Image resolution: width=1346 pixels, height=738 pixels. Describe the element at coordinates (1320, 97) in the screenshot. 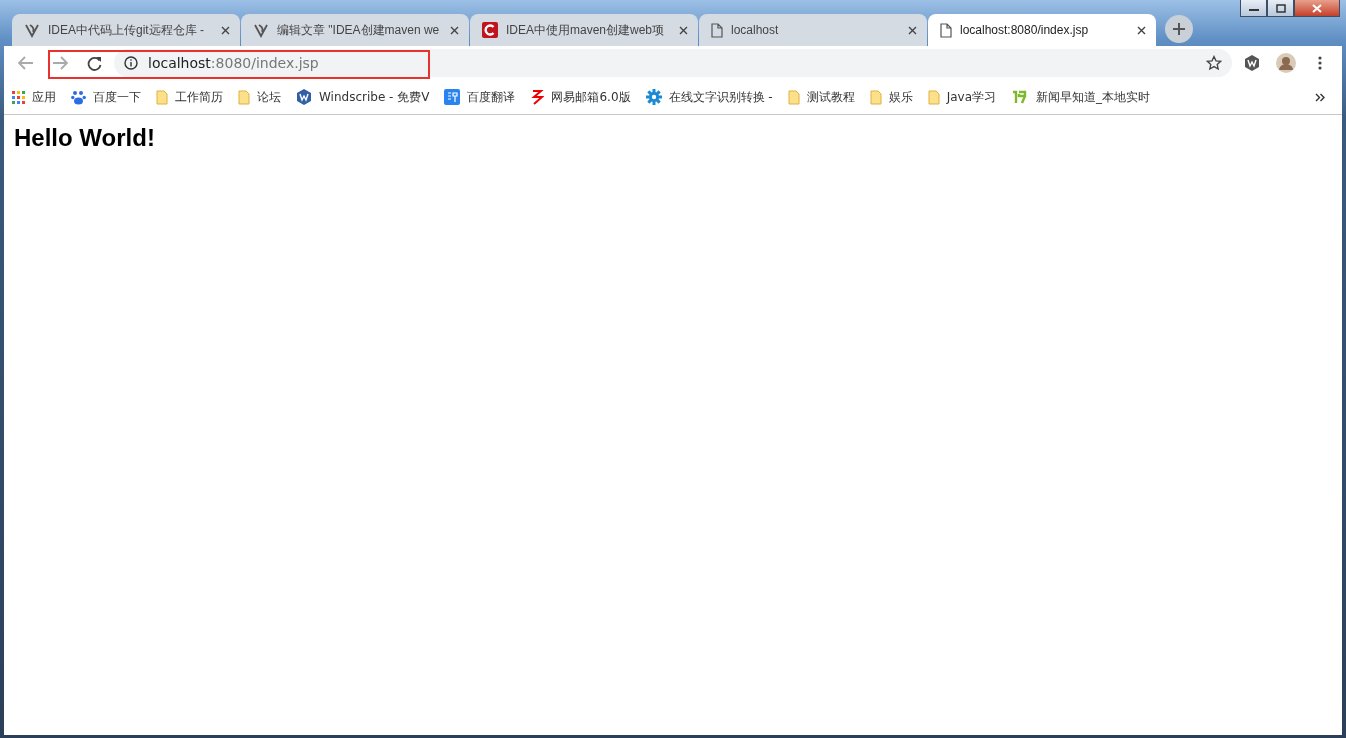

I see `double-chevron-icon` at that location.